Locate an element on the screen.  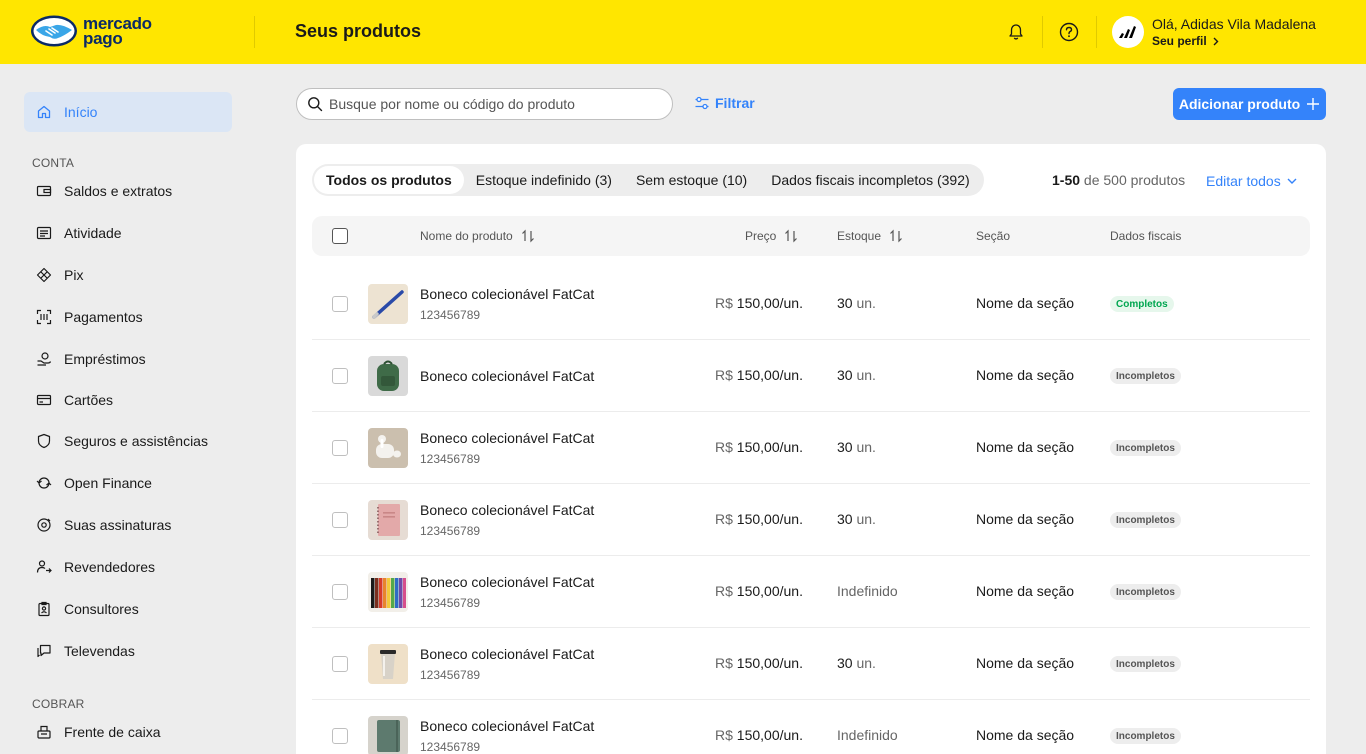
header-divider is located at coordinates (254, 32).